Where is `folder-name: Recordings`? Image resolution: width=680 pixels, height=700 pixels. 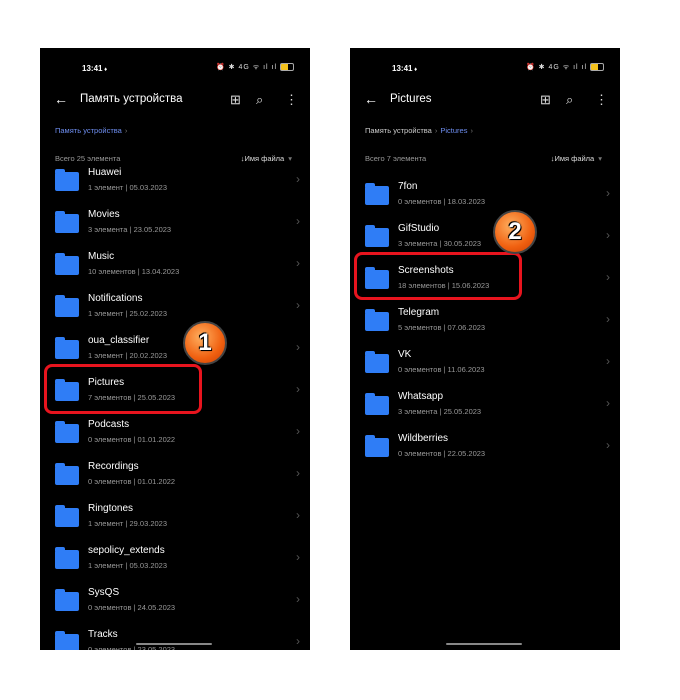 folder-name: Recordings is located at coordinates (113, 466).